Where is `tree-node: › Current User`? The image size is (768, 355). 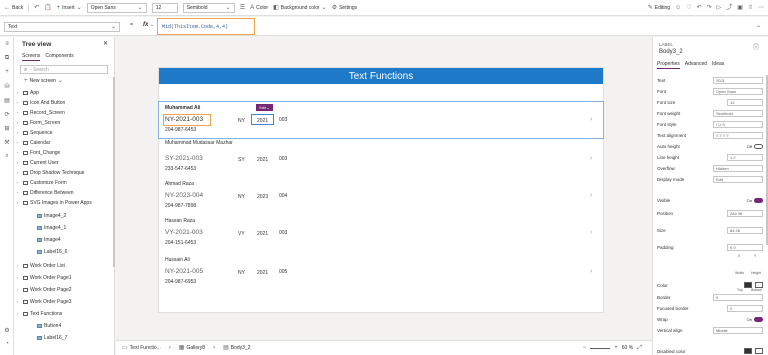 tree-node: › Current User is located at coordinates (63, 162).